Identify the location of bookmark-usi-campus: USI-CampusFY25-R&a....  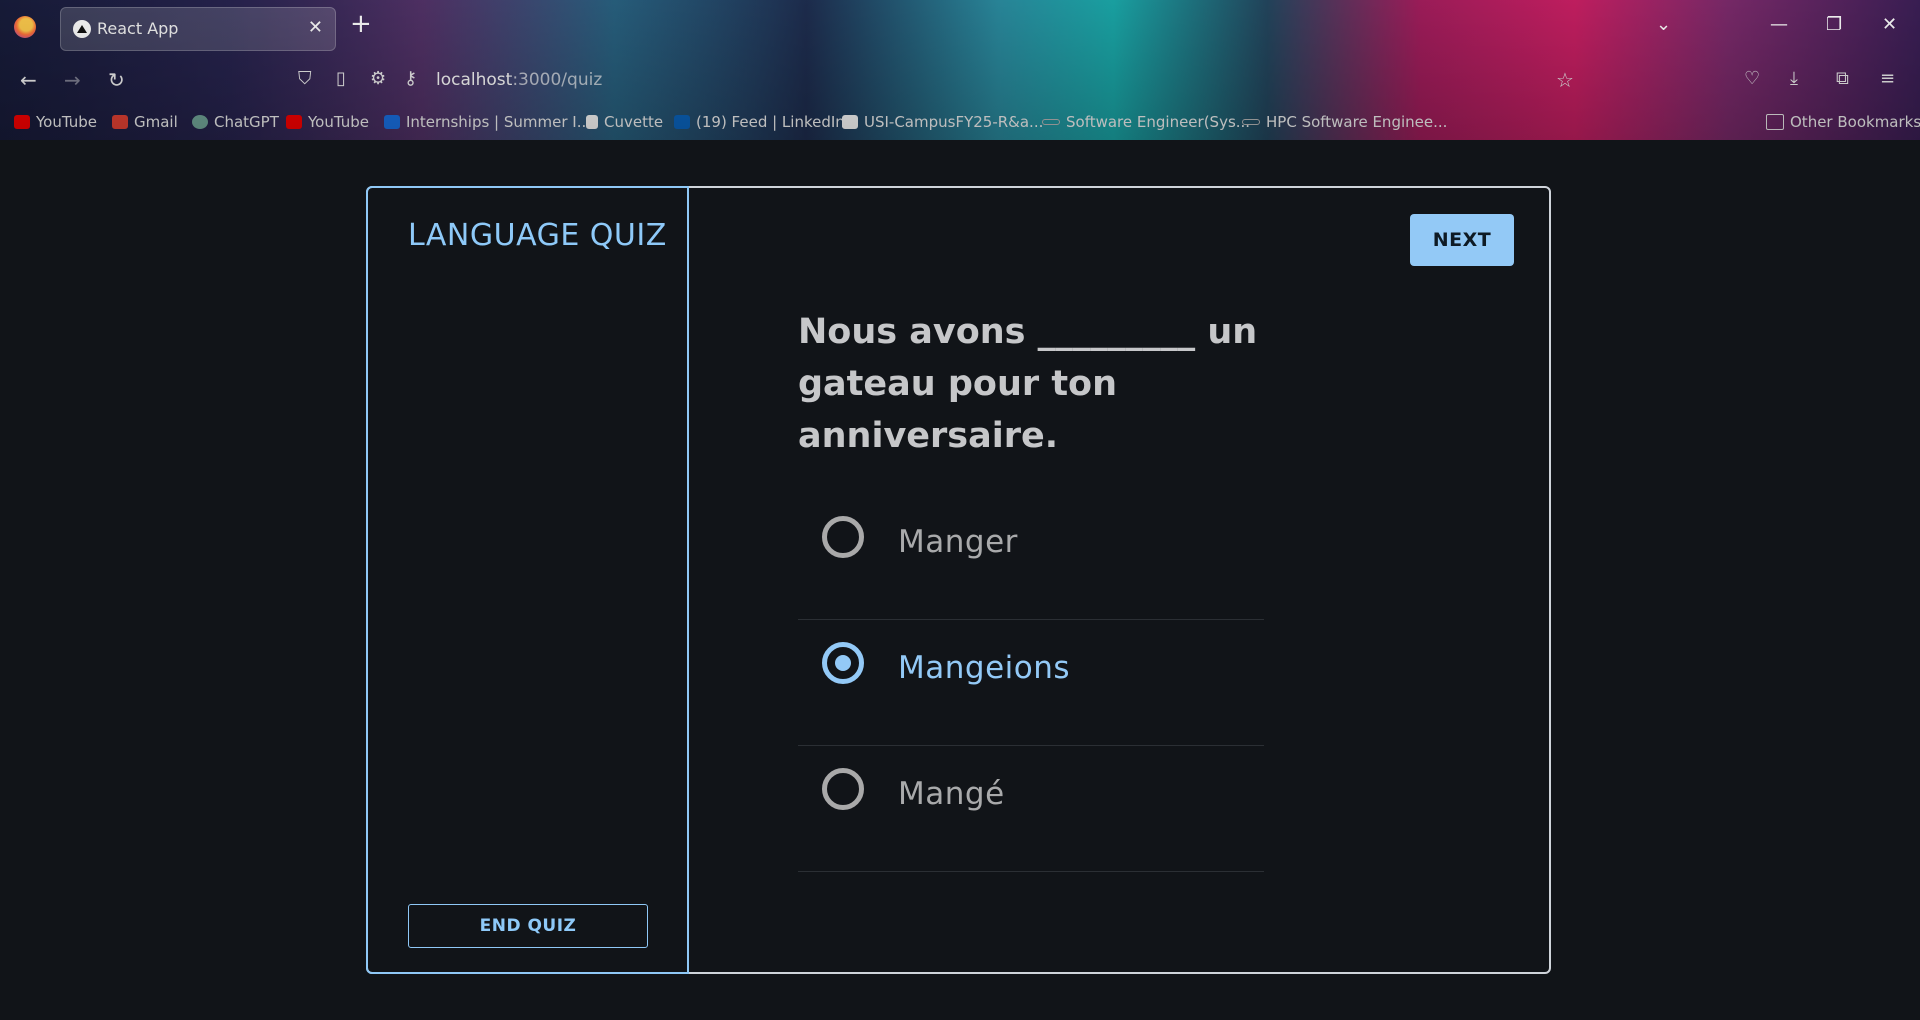
(942, 122).